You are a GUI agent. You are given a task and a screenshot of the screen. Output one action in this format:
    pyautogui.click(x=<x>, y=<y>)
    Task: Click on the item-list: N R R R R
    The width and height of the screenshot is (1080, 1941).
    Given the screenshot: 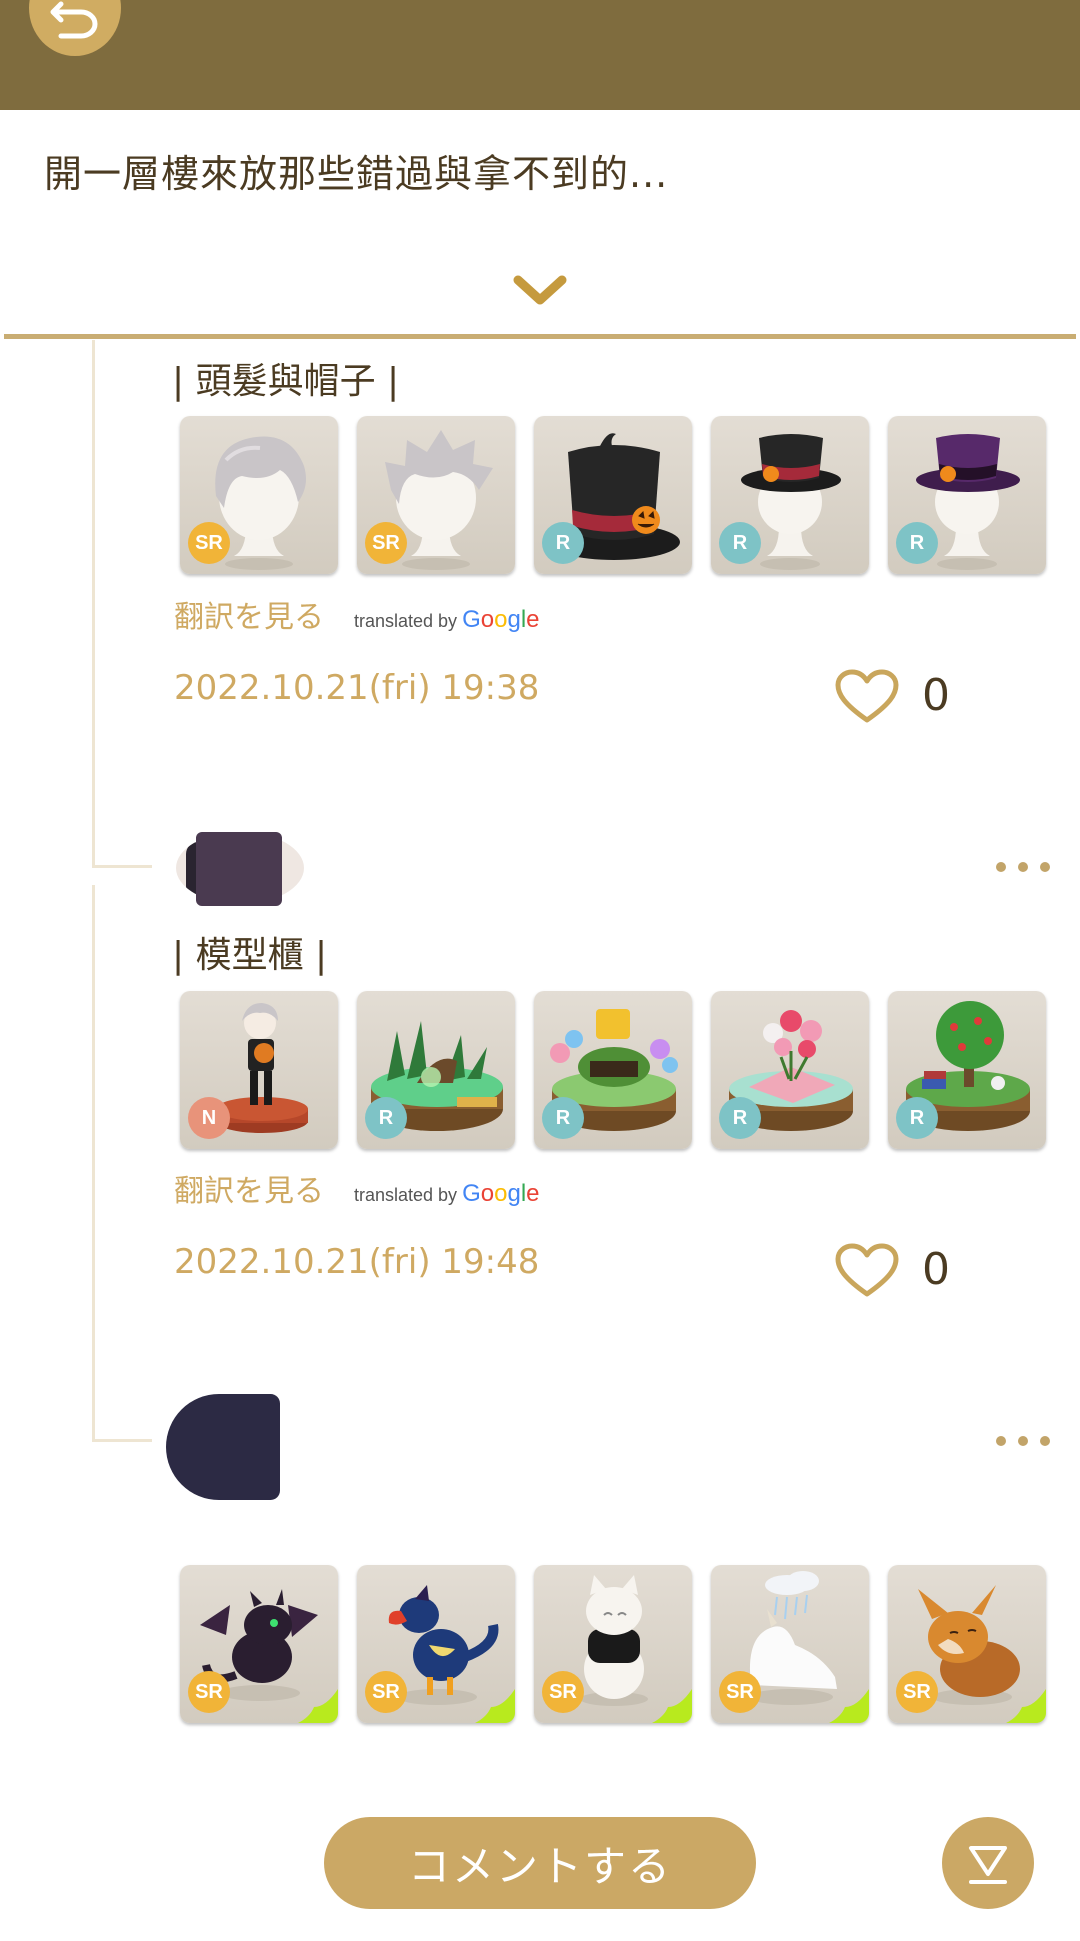 What is the action you would take?
    pyautogui.click(x=613, y=1070)
    